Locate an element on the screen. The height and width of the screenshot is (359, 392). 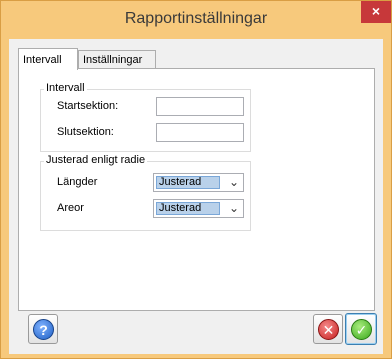
help-button: ? is located at coordinates (43, 329).